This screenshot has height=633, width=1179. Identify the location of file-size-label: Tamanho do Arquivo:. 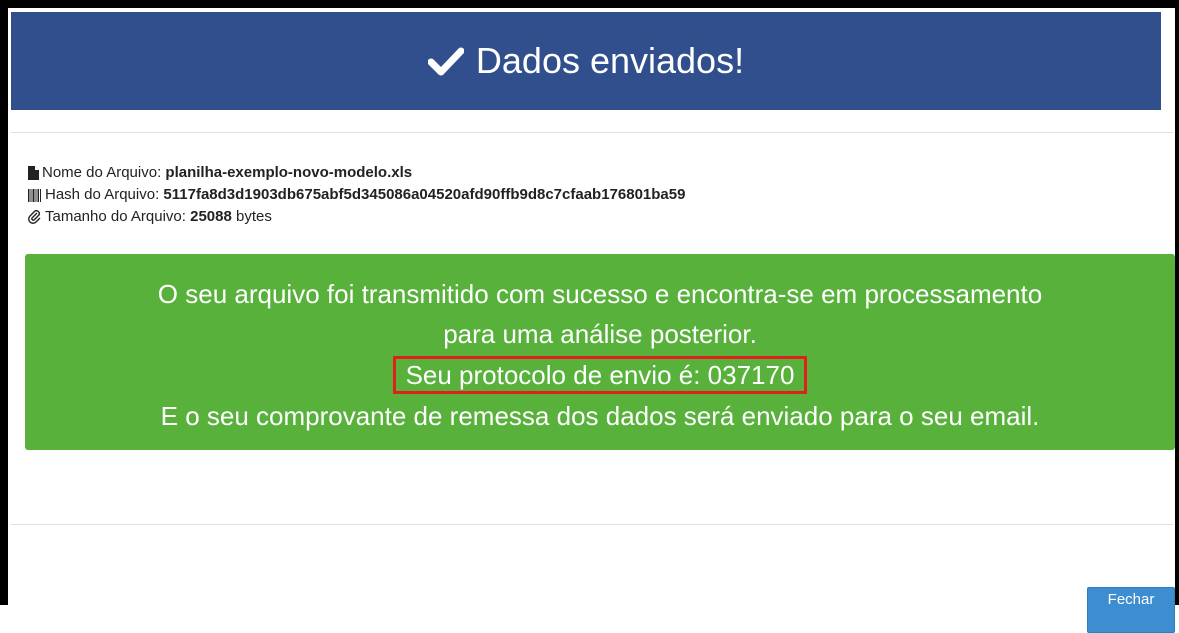
(115, 216).